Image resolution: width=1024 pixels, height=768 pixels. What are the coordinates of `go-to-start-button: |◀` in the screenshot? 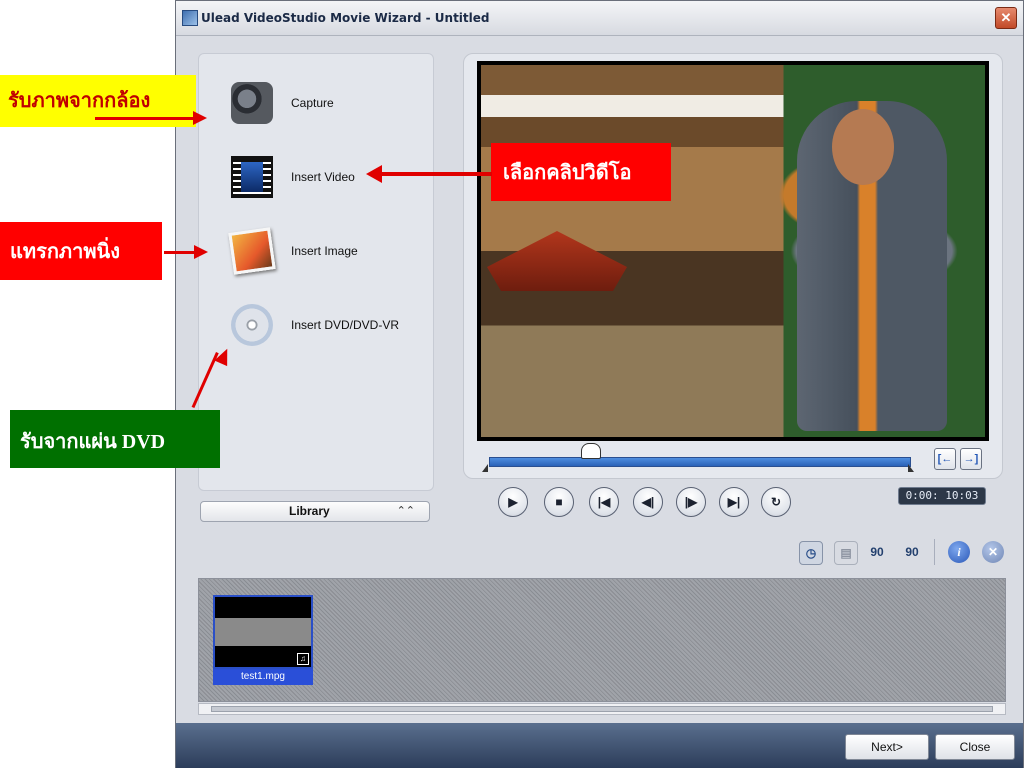 It's located at (604, 502).